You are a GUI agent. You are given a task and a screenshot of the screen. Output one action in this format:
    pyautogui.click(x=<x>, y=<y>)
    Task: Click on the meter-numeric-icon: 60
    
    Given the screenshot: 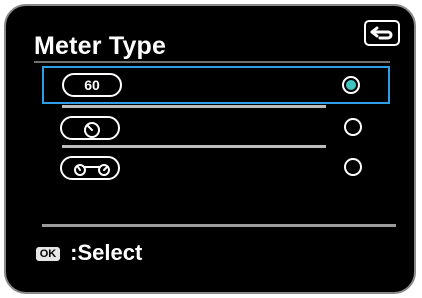 What is the action you would take?
    pyautogui.click(x=92, y=85)
    